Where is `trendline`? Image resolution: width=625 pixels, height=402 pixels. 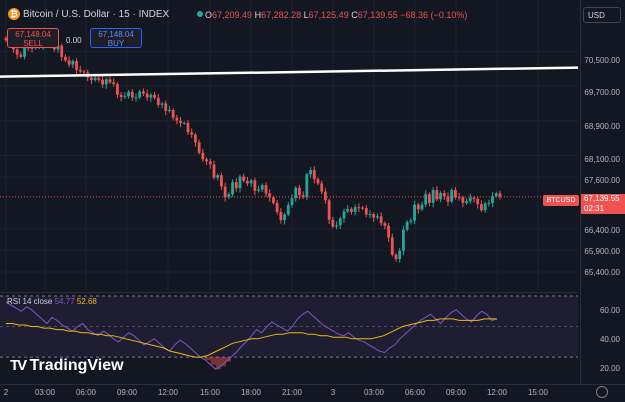
trendline is located at coordinates (289, 72).